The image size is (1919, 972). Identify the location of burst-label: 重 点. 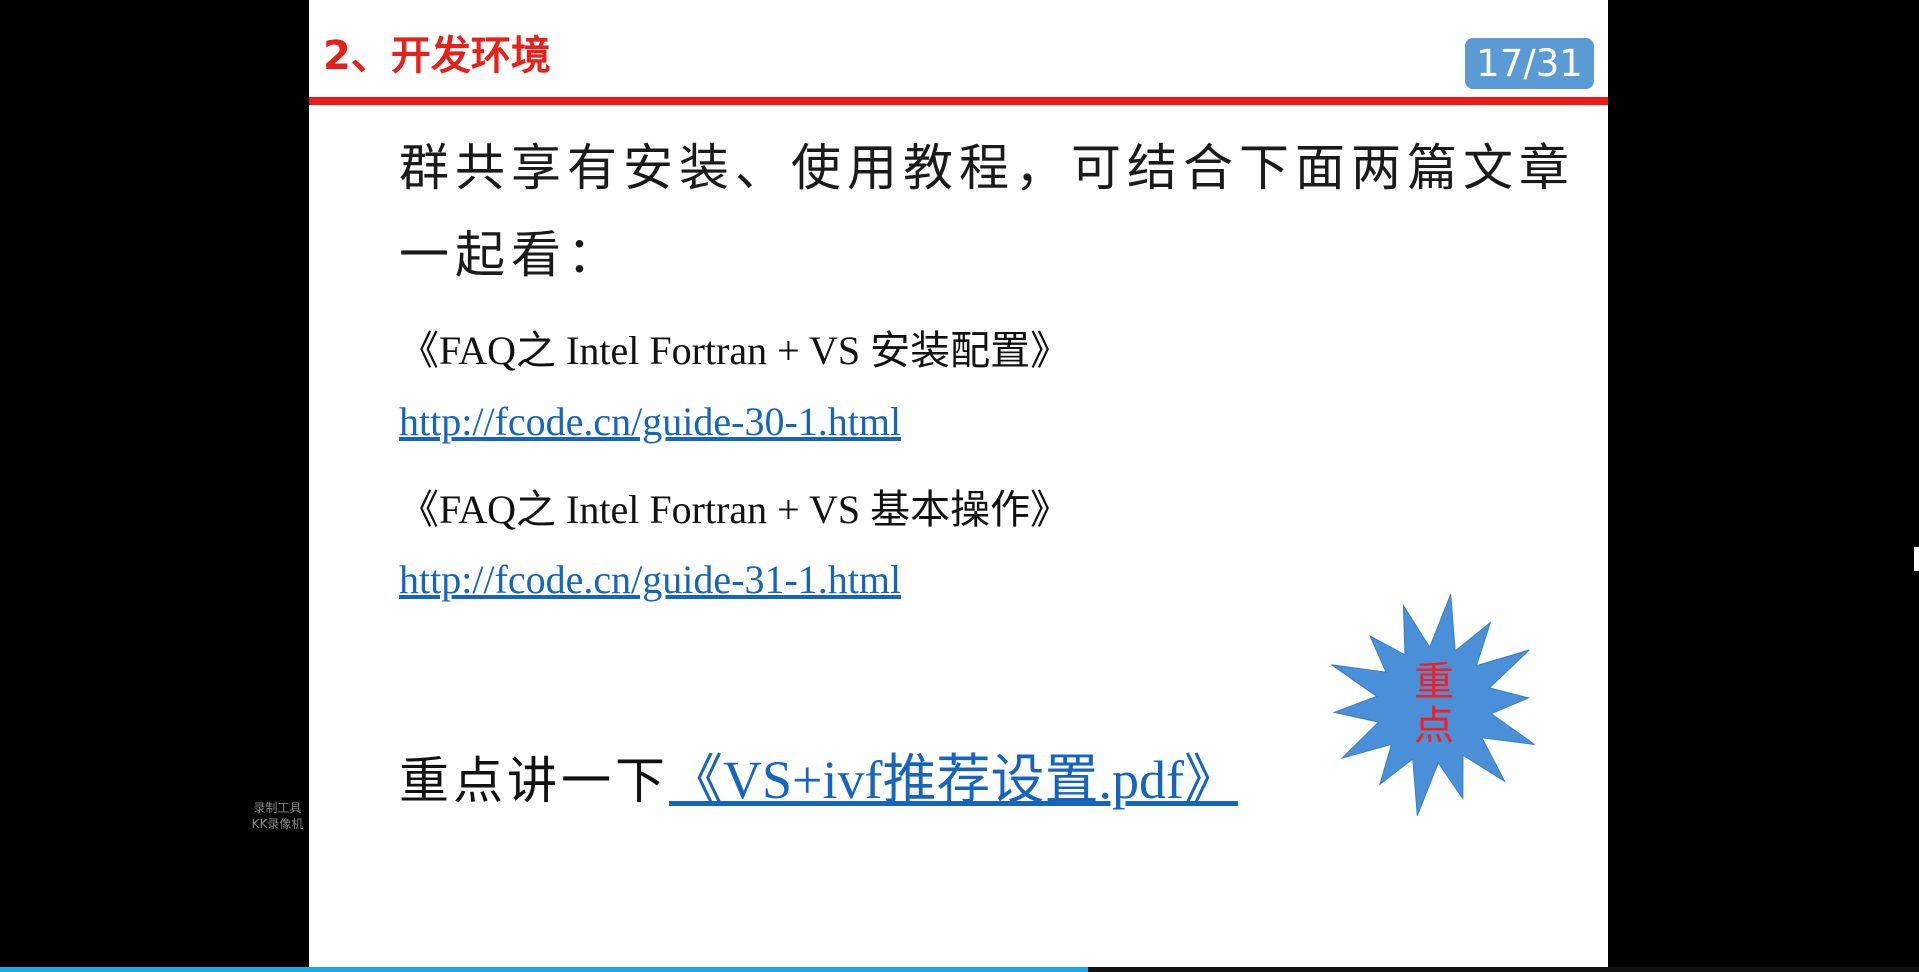
(1434, 704).